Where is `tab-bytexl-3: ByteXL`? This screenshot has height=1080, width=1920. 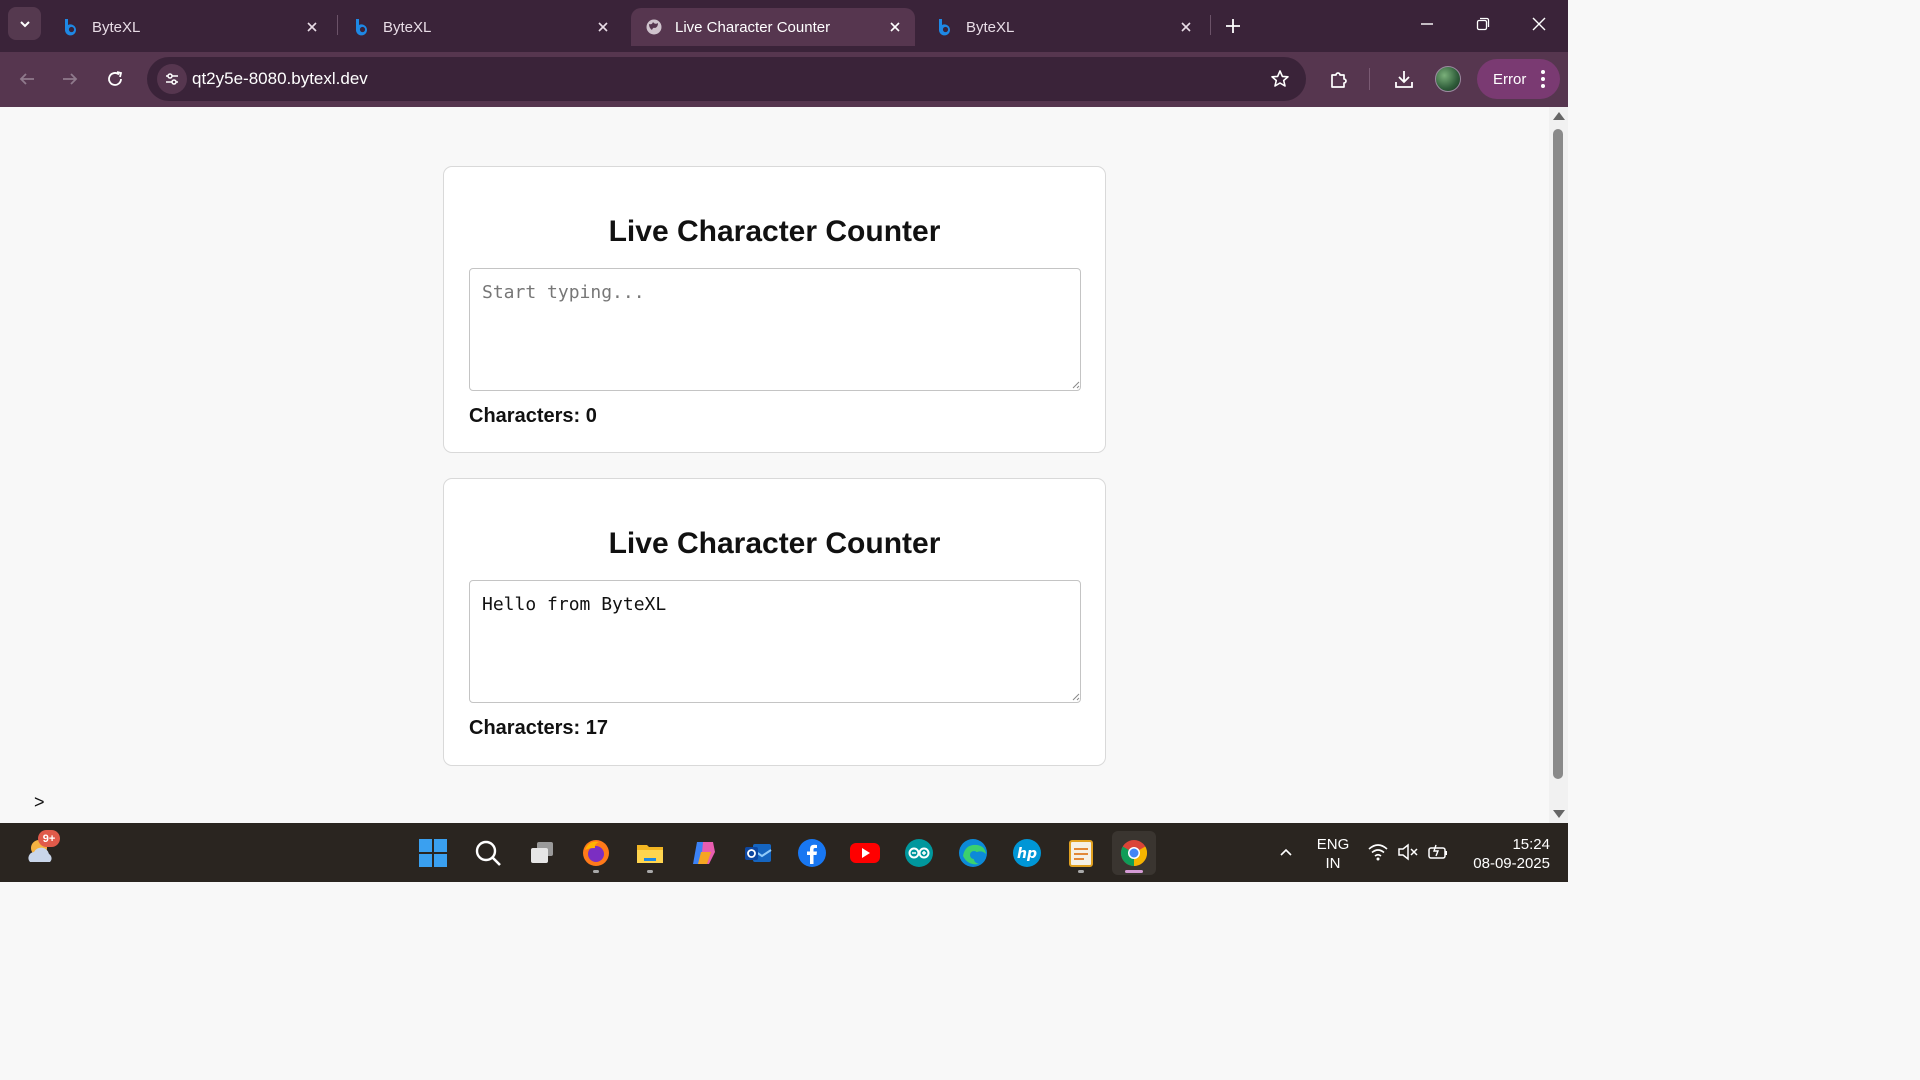
tab-bytexl-3: ByteXL is located at coordinates (1064, 27).